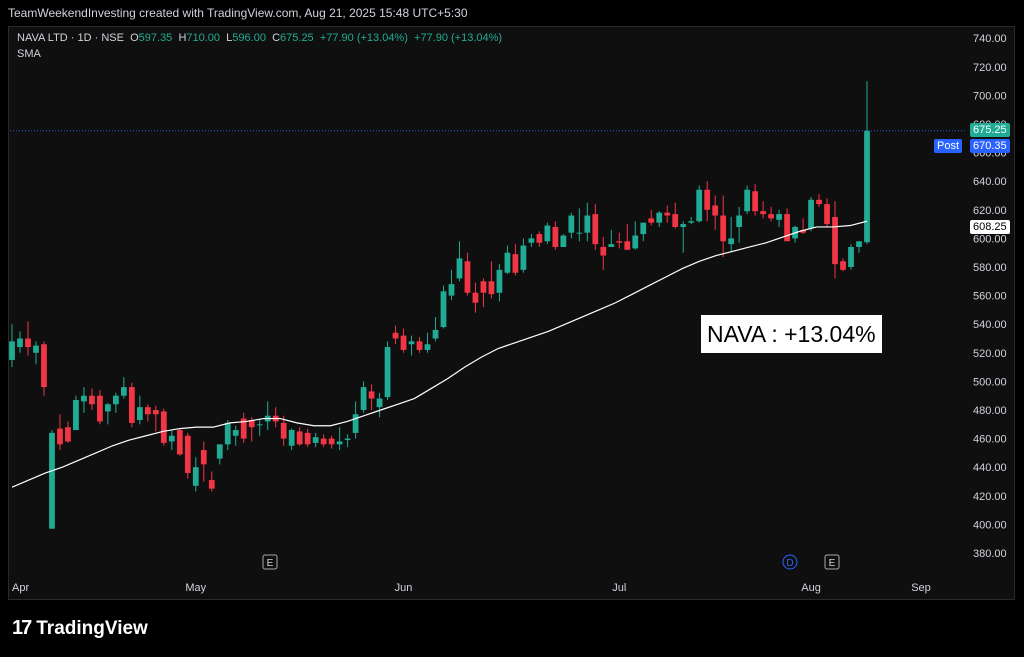 The image size is (1024, 657). I want to click on legend-close-value: 675.25, so click(297, 38).